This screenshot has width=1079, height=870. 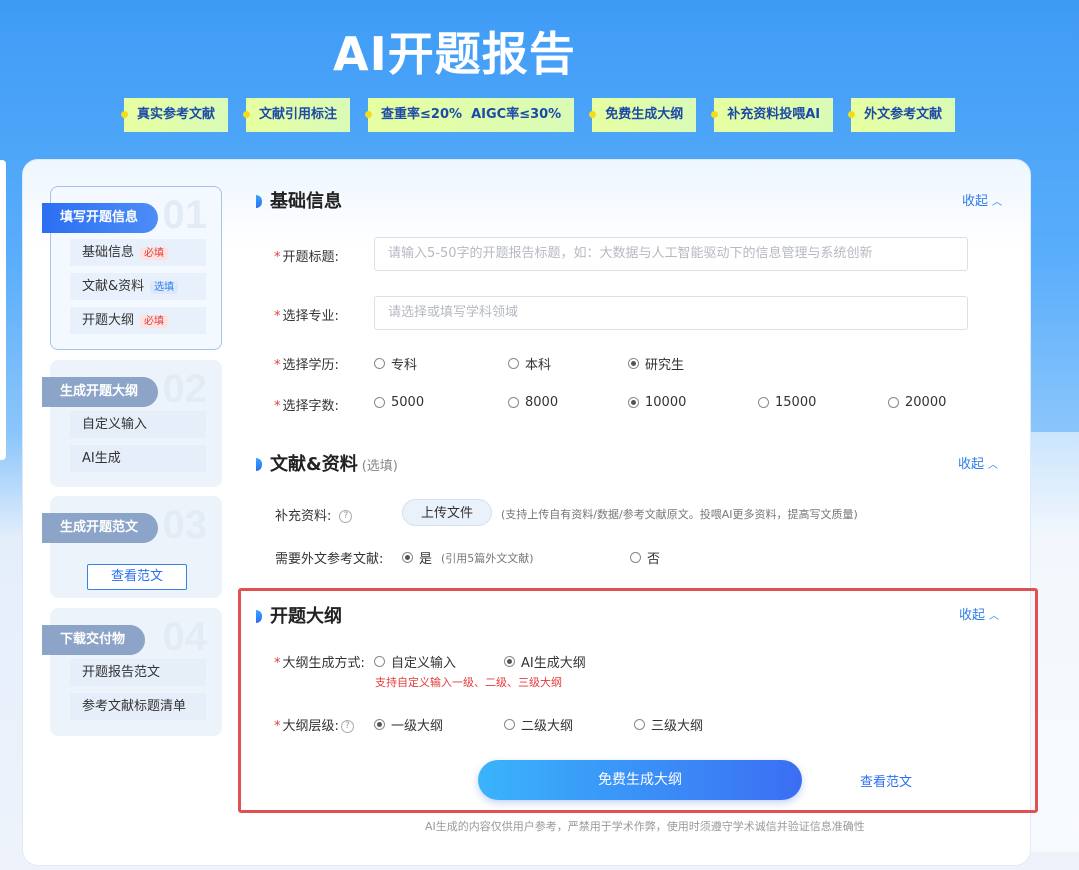 I want to click on feature-tag: 文献引用标注, so click(x=297, y=115).